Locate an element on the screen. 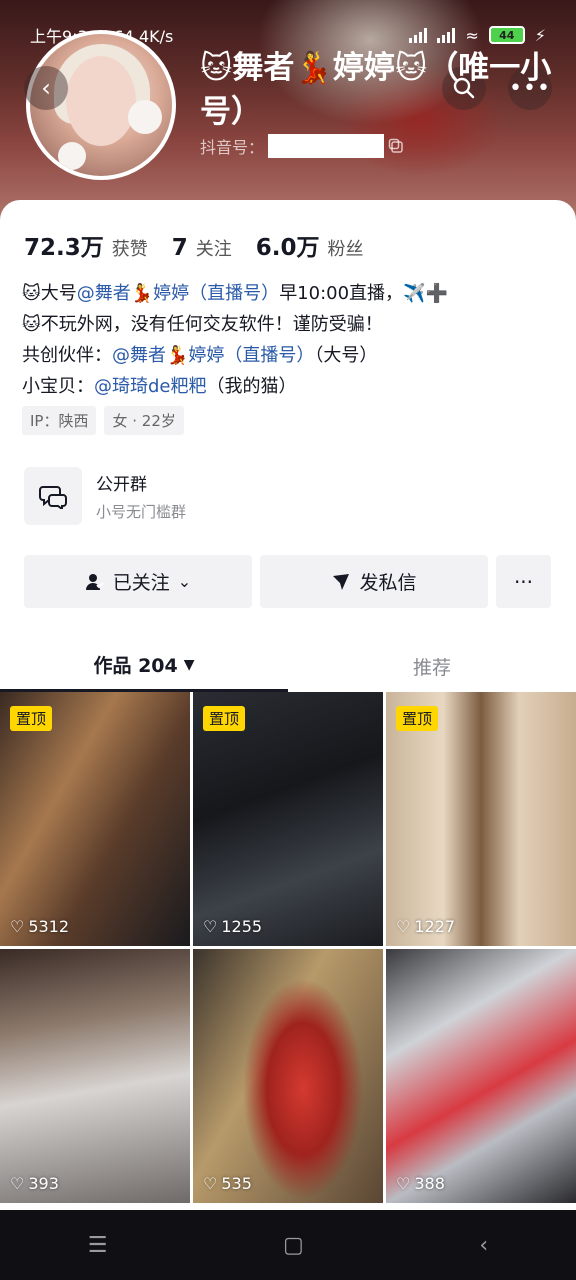  tab-recommend: 推荐 is located at coordinates (432, 666).